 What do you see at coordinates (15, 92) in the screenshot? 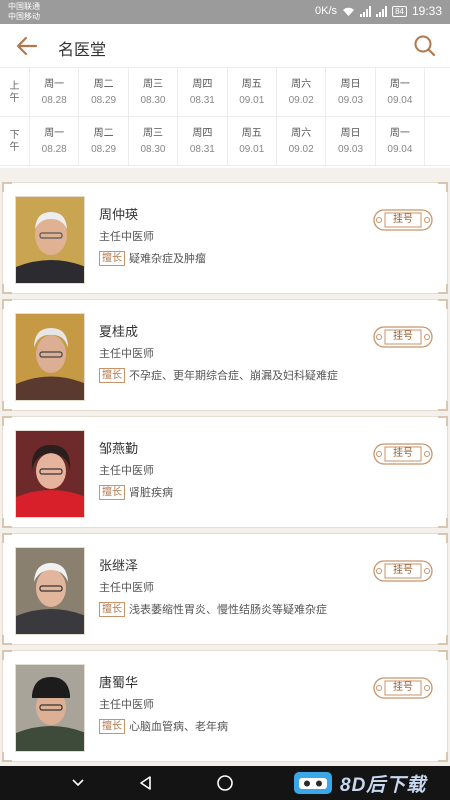
I see `period-label-morning: 上 午` at bounding box center [15, 92].